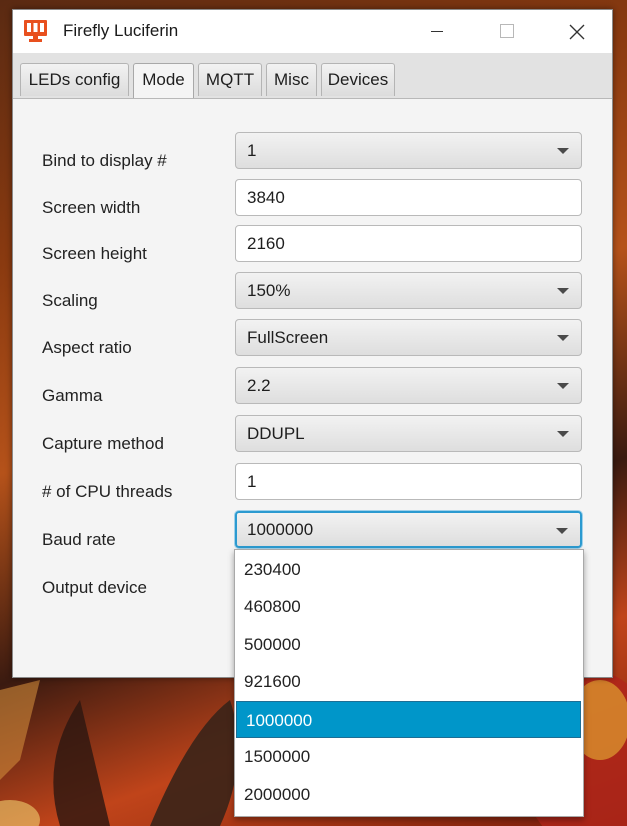 The width and height of the screenshot is (627, 826). What do you see at coordinates (163, 80) in the screenshot?
I see `tab-mode: Mode` at bounding box center [163, 80].